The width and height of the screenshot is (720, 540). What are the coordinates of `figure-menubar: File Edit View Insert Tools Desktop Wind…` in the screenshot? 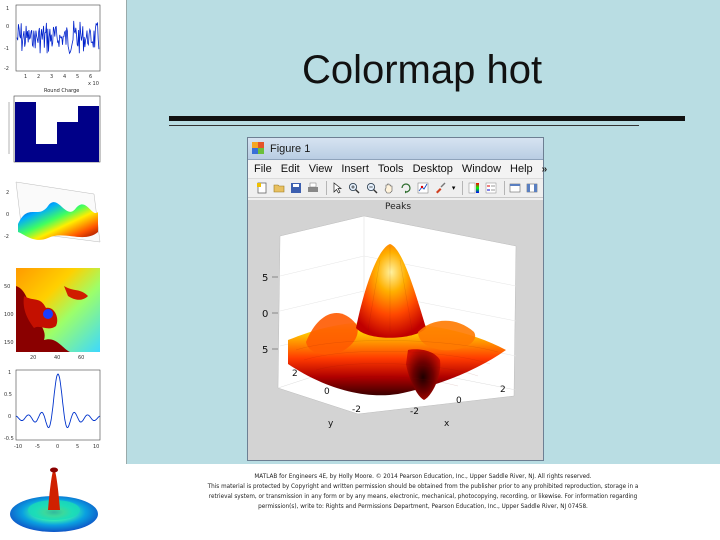 It's located at (397, 169).